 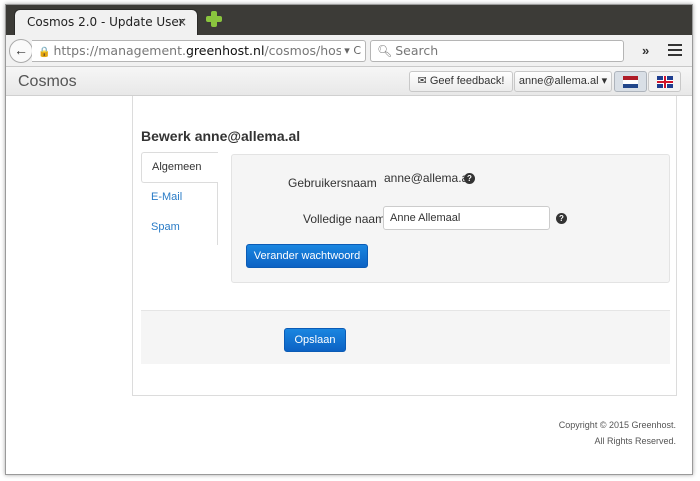 What do you see at coordinates (217, 214) in the screenshot?
I see `tabs-divider` at bounding box center [217, 214].